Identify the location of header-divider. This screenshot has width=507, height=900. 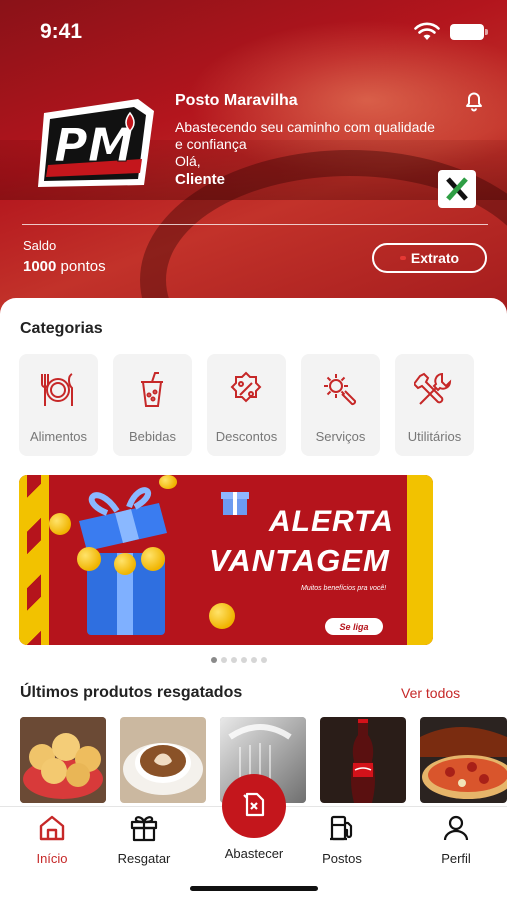
(255, 224).